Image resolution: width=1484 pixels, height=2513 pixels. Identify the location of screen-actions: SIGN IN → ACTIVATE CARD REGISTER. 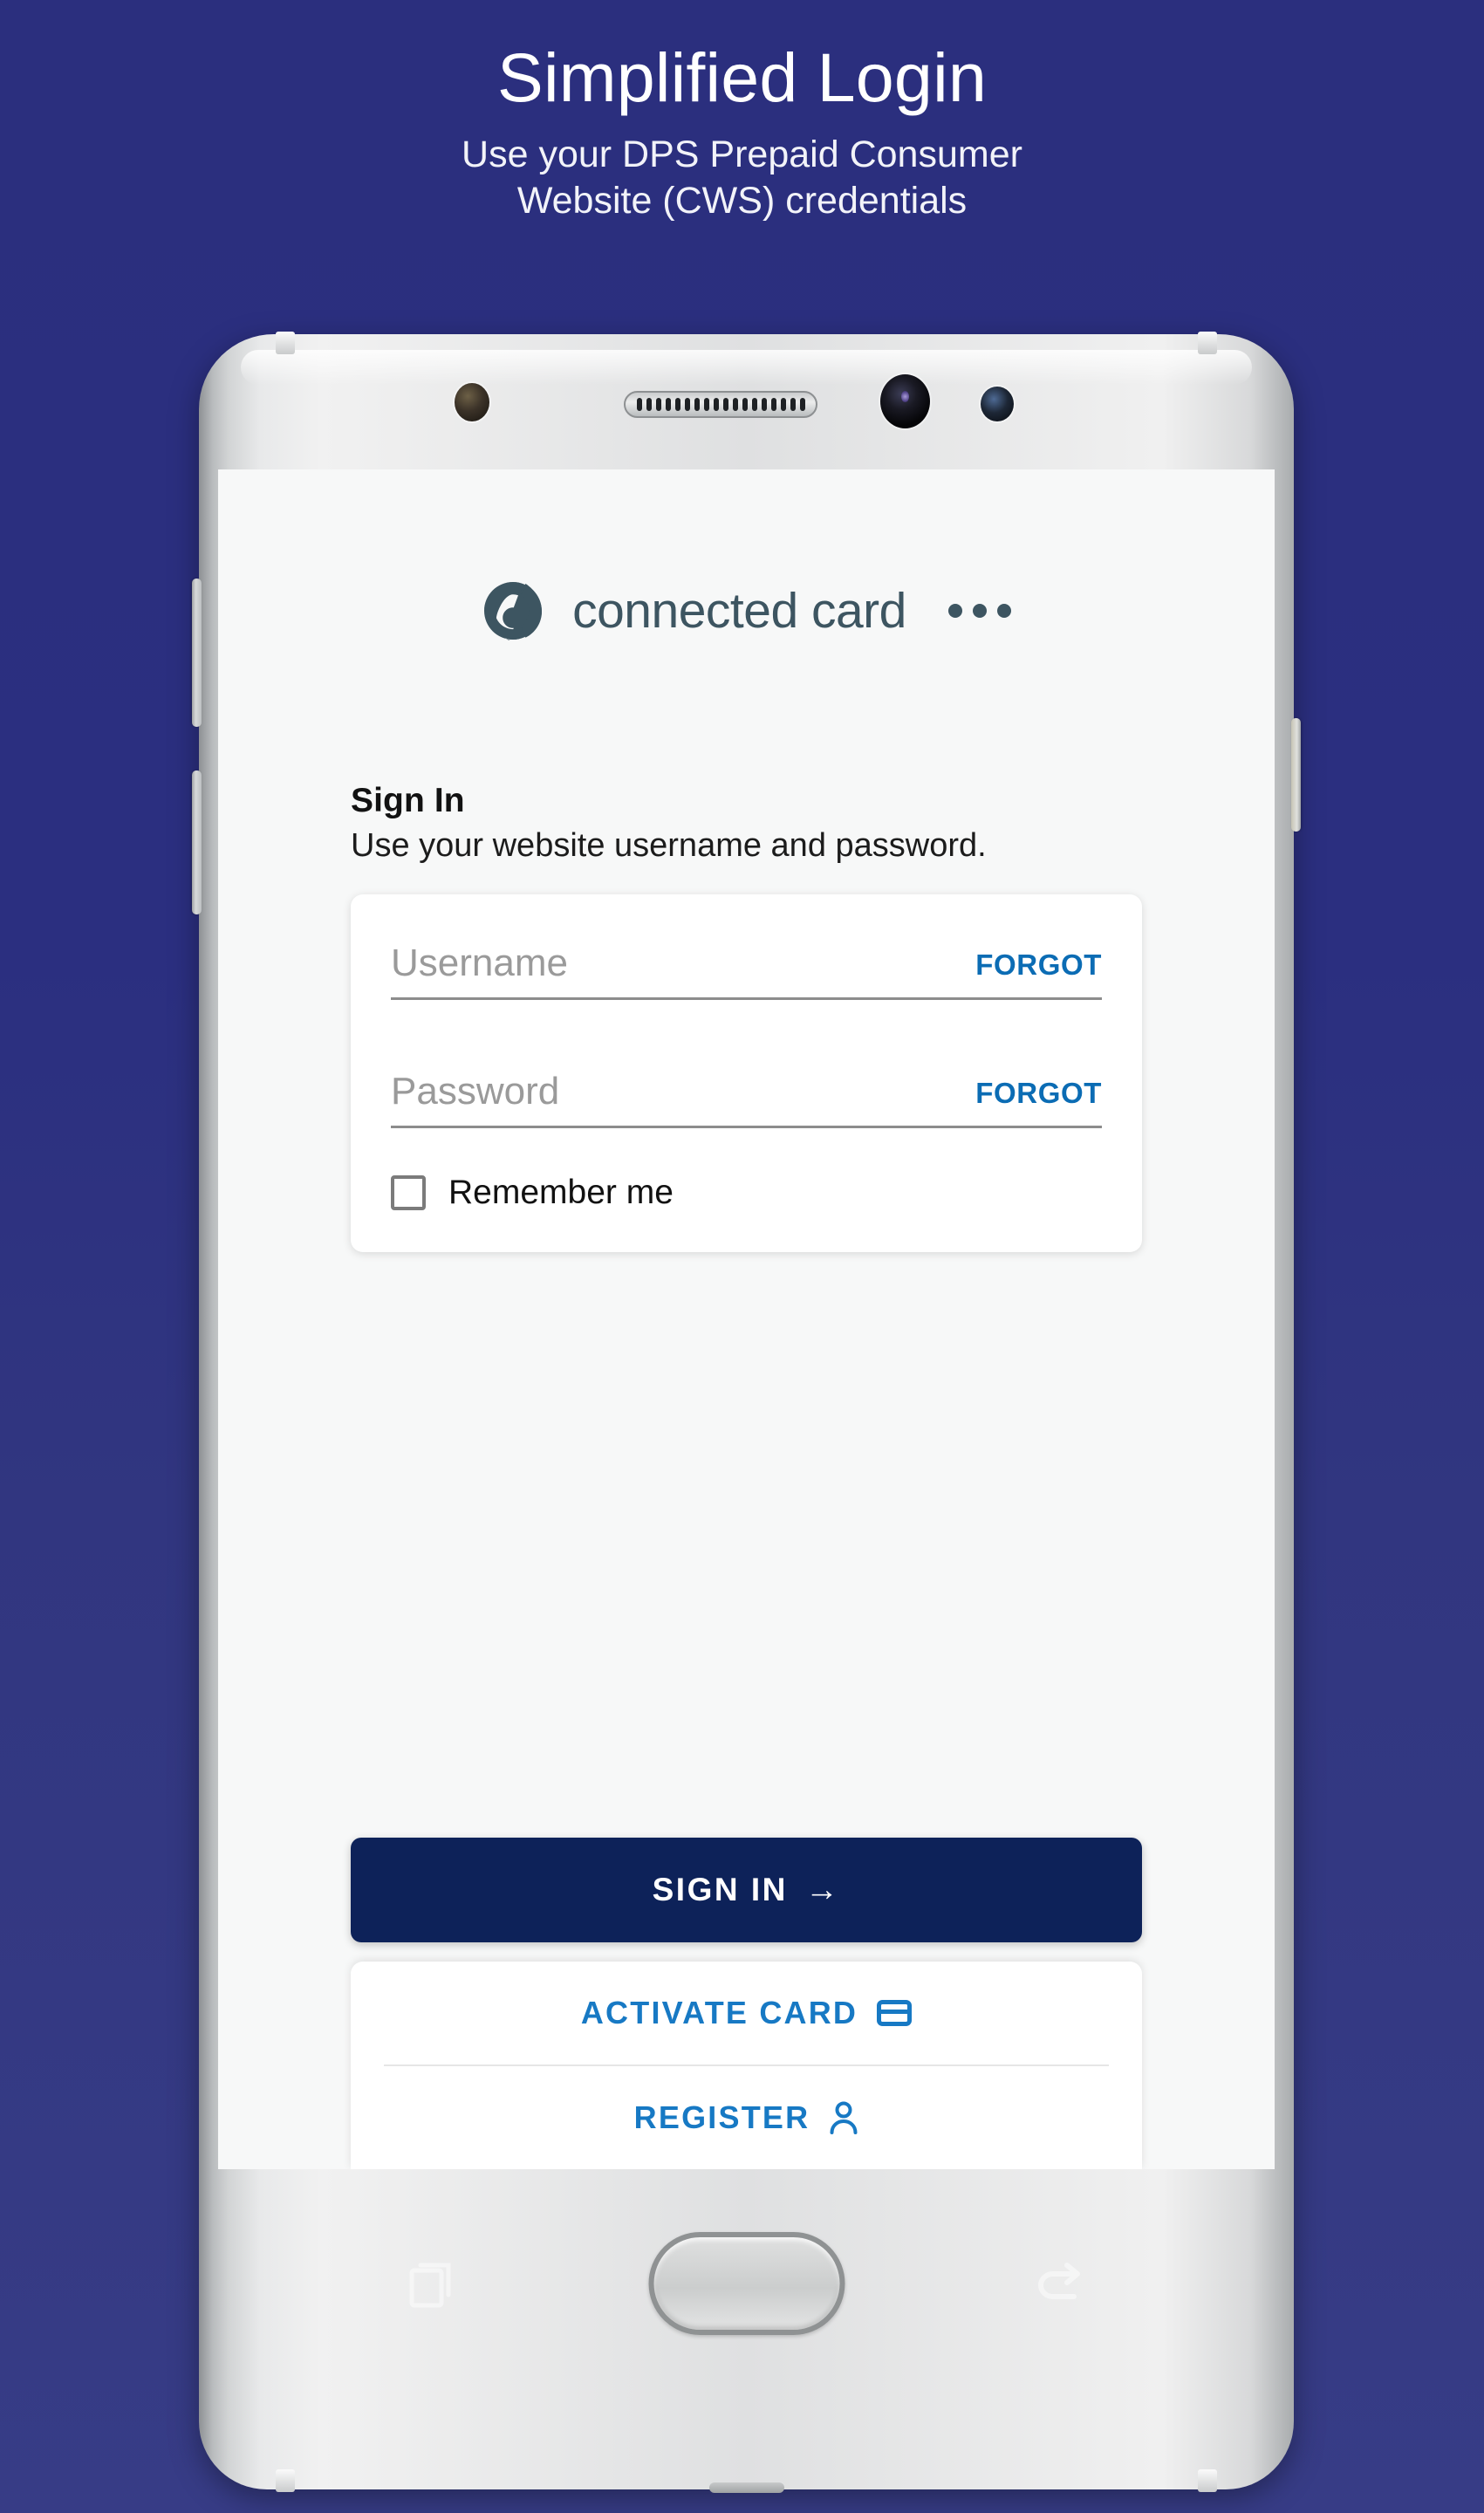
(746, 2003).